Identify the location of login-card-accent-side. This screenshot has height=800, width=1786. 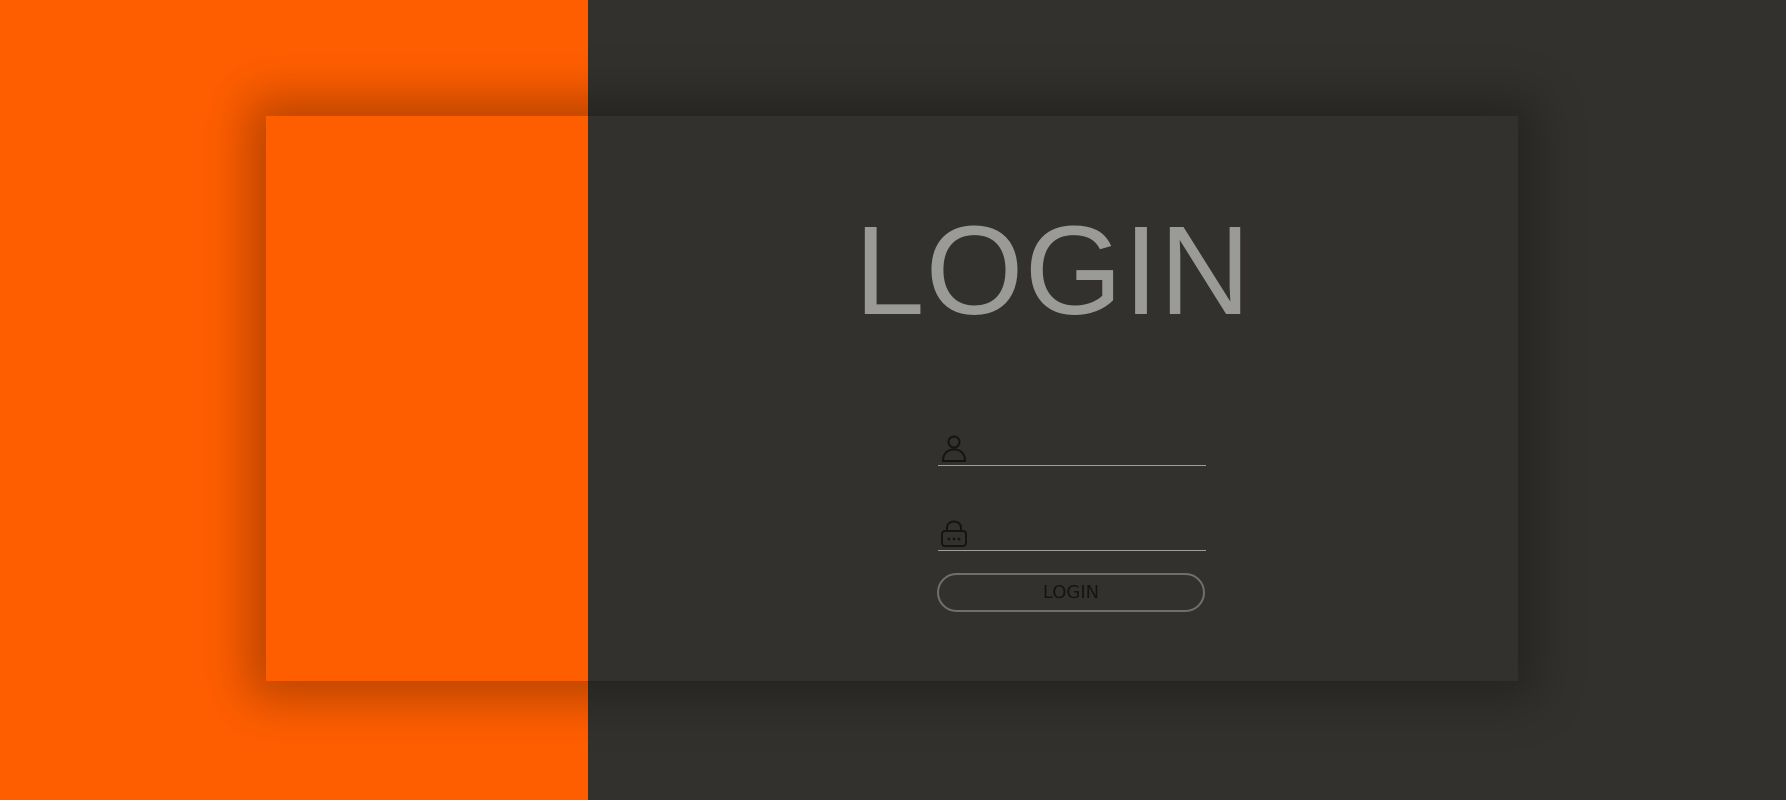
(427, 398).